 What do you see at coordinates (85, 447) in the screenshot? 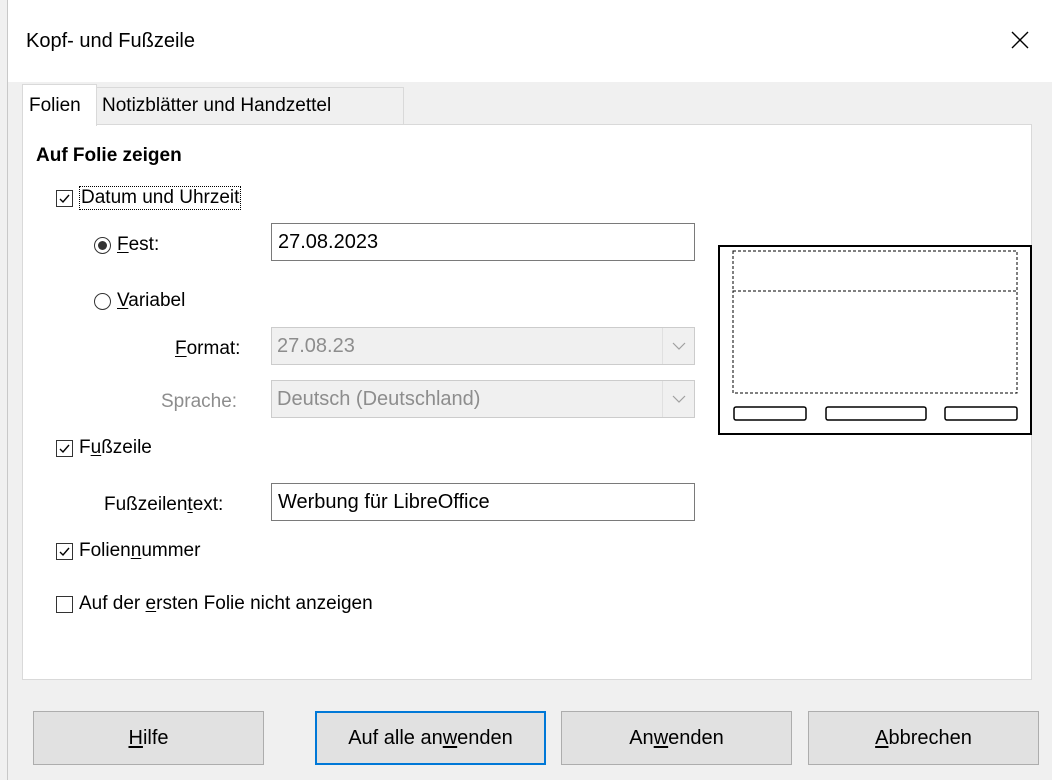
I see `footer-label-pre: F` at bounding box center [85, 447].